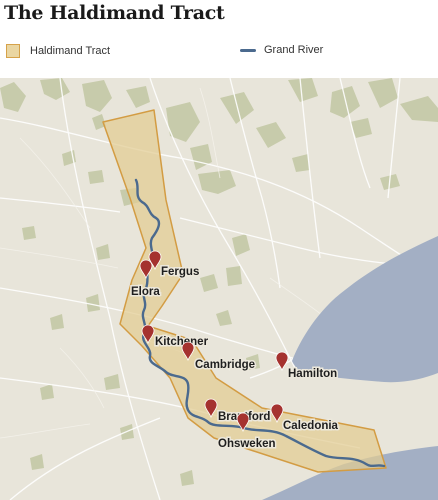 The height and width of the screenshot is (500, 438). Describe the element at coordinates (70, 51) in the screenshot. I see `legend-label-tract: Haldimand Tract` at that location.